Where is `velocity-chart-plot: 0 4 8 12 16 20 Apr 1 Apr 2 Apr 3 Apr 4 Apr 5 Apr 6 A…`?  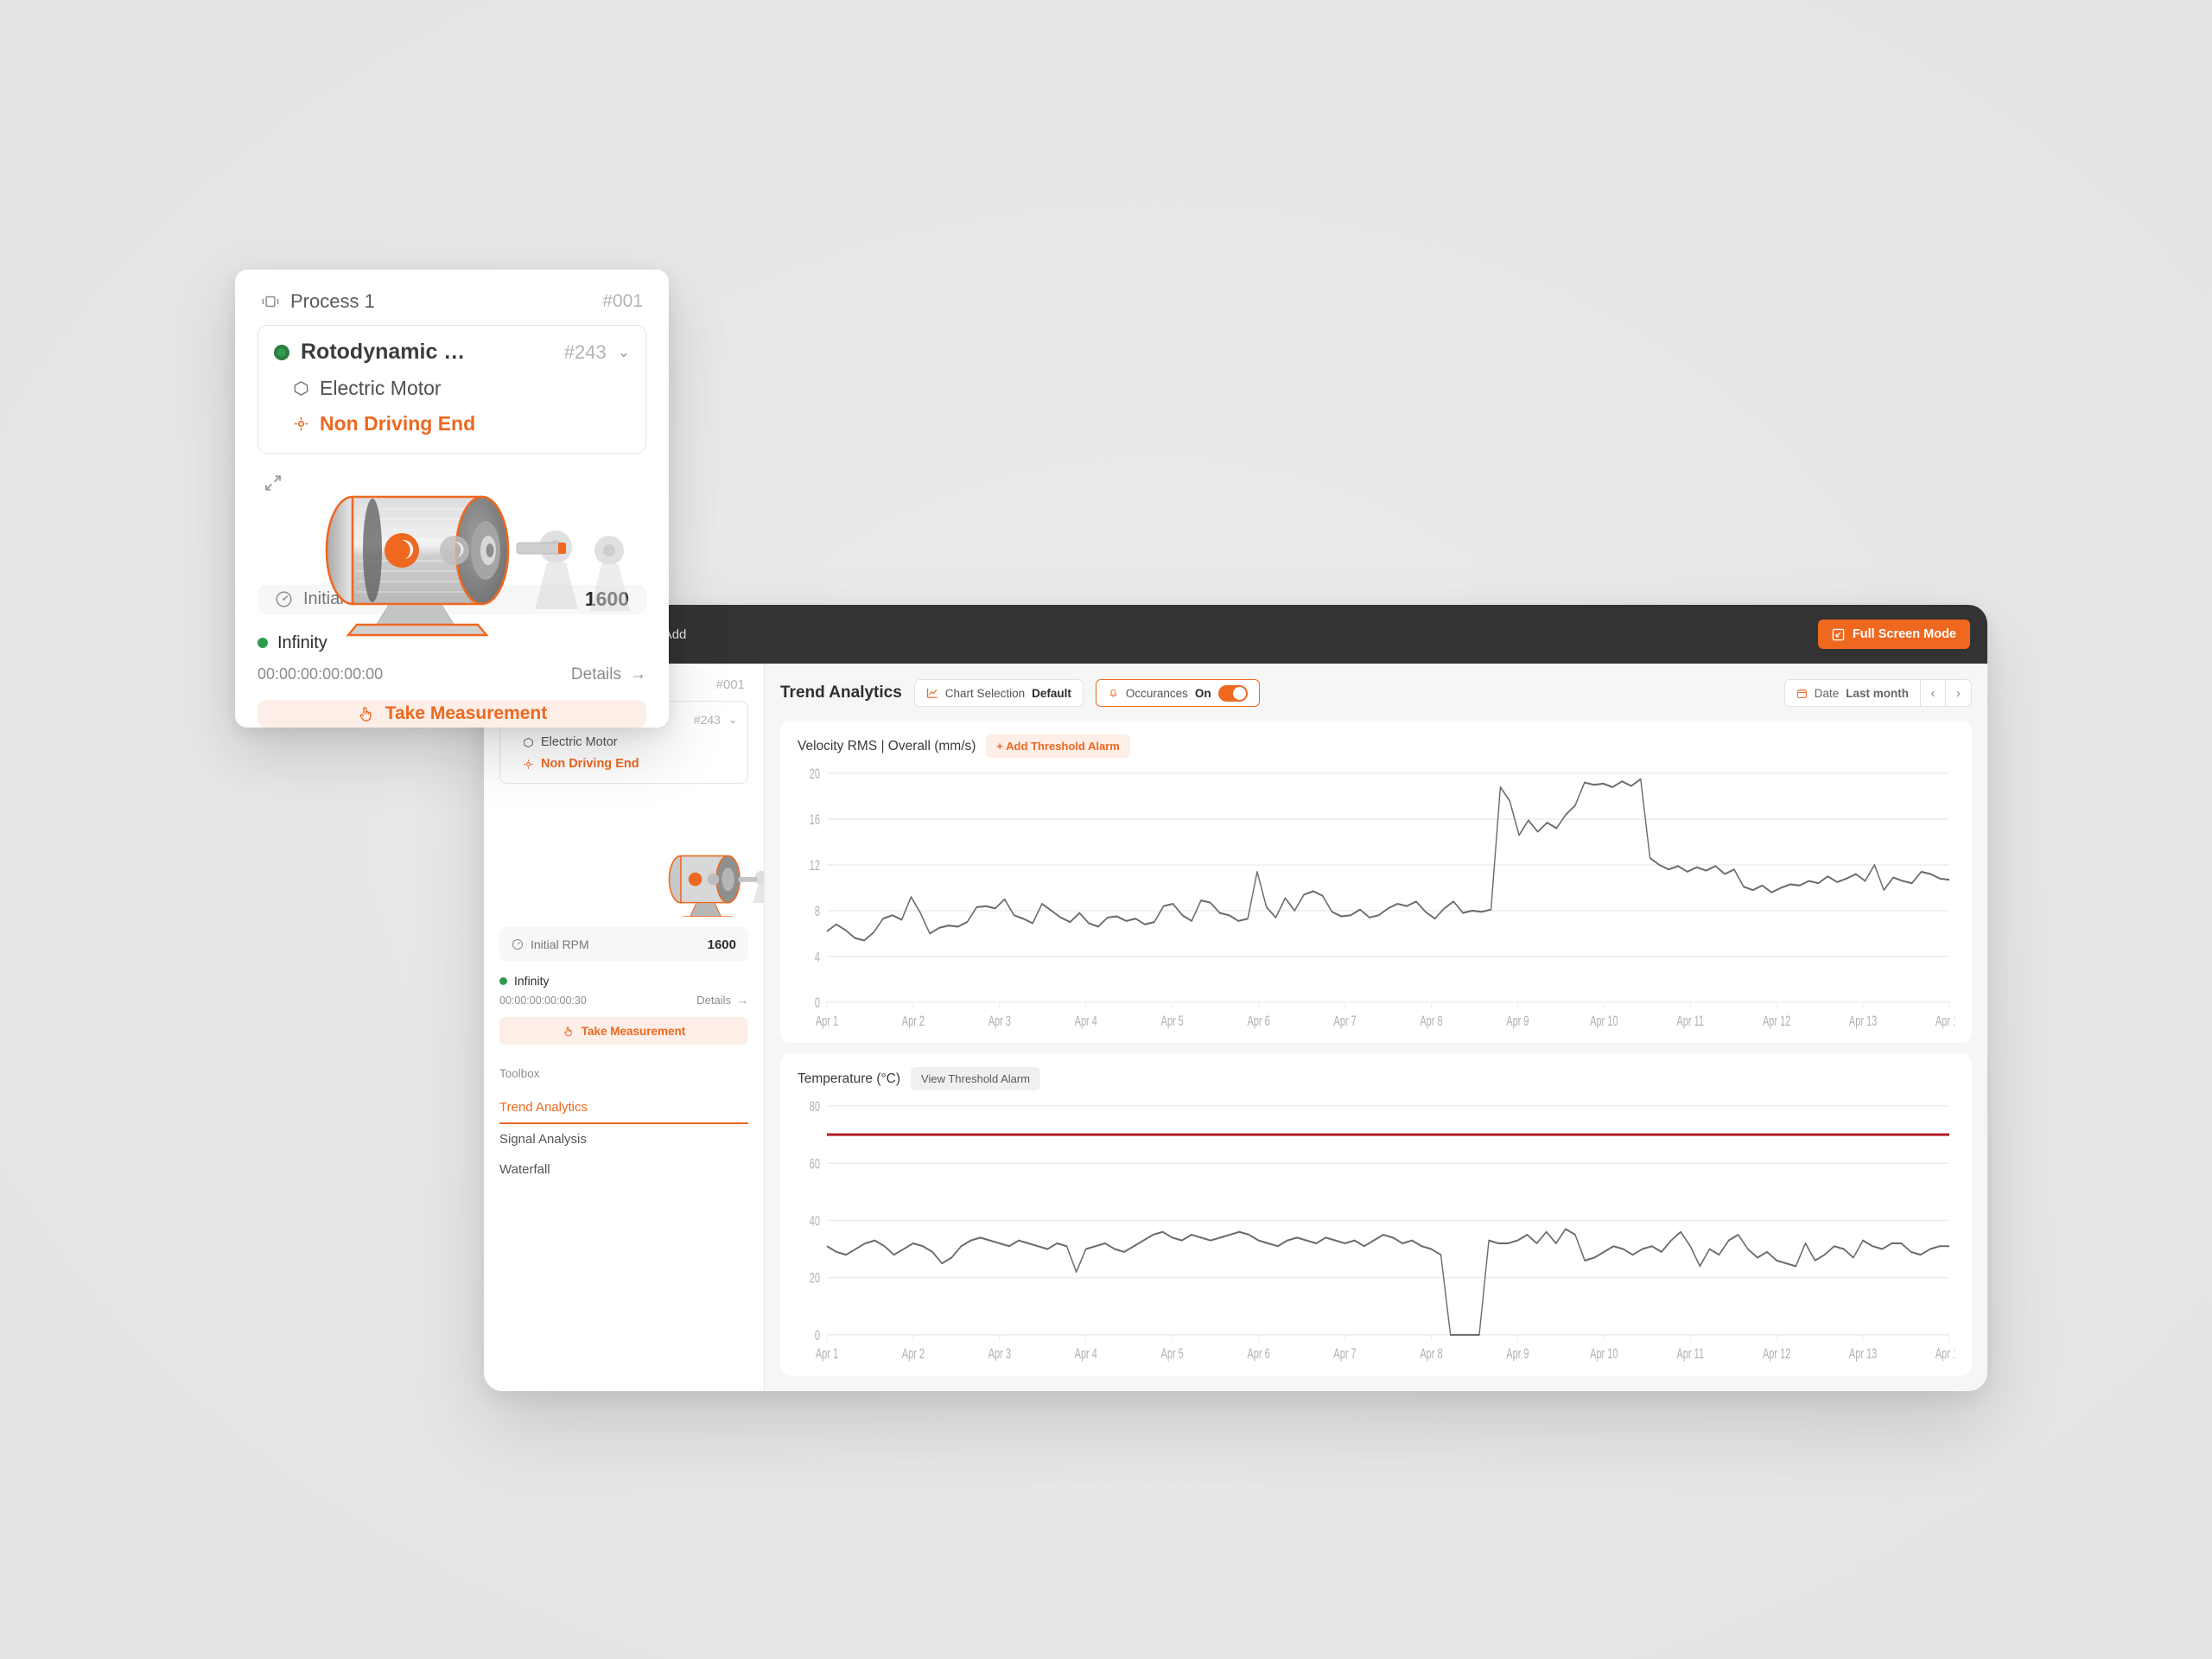 velocity-chart-plot: 0 4 8 12 16 20 Apr 1 Apr 2 Apr 3 Apr 4 Apr 5 Apr 6 A… is located at coordinates (1376, 899).